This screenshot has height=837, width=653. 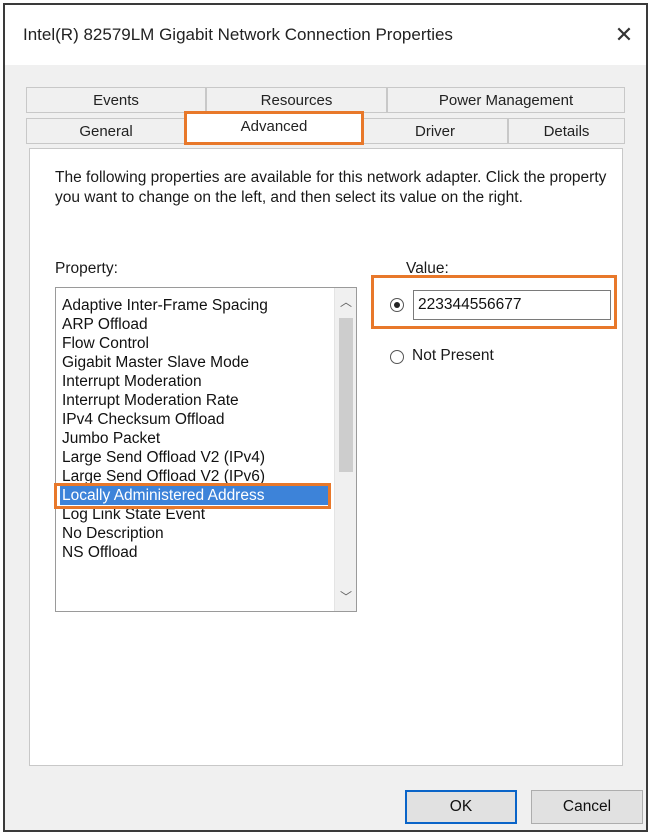 I want to click on value-radio, so click(x=397, y=305).